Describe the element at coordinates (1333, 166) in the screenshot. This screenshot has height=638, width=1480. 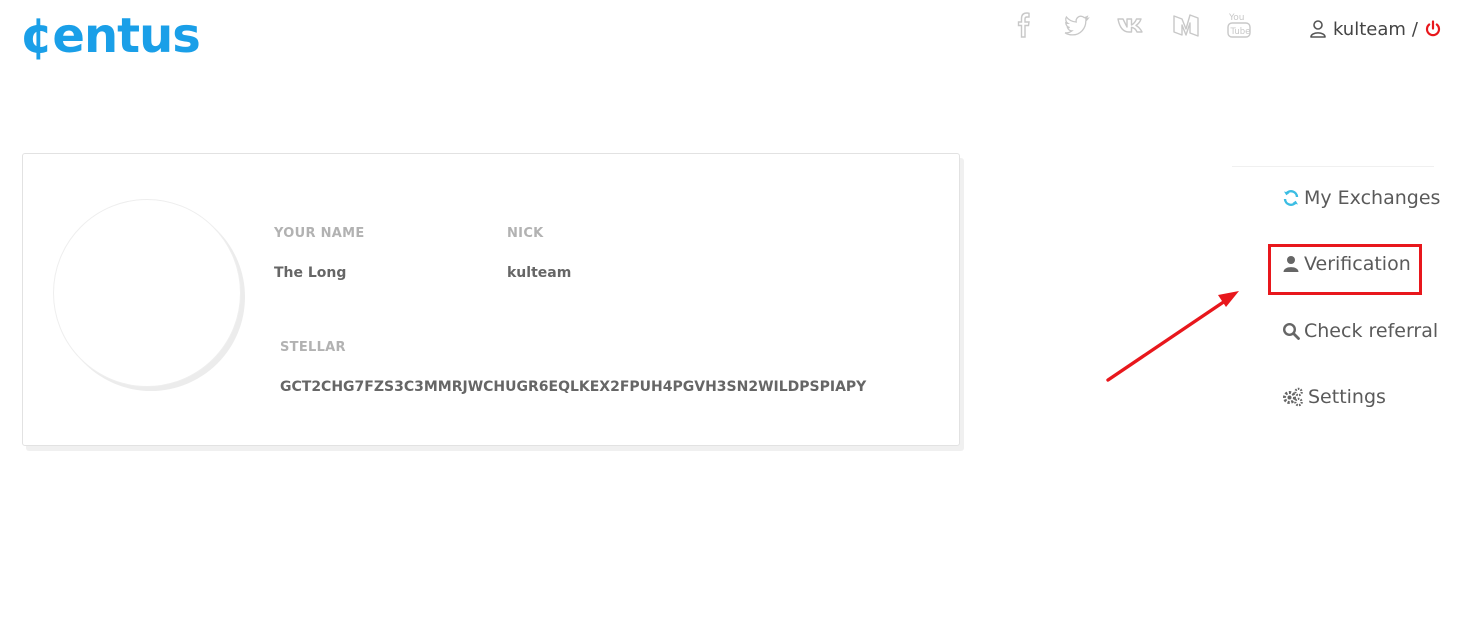
I see `side-menu-divider` at that location.